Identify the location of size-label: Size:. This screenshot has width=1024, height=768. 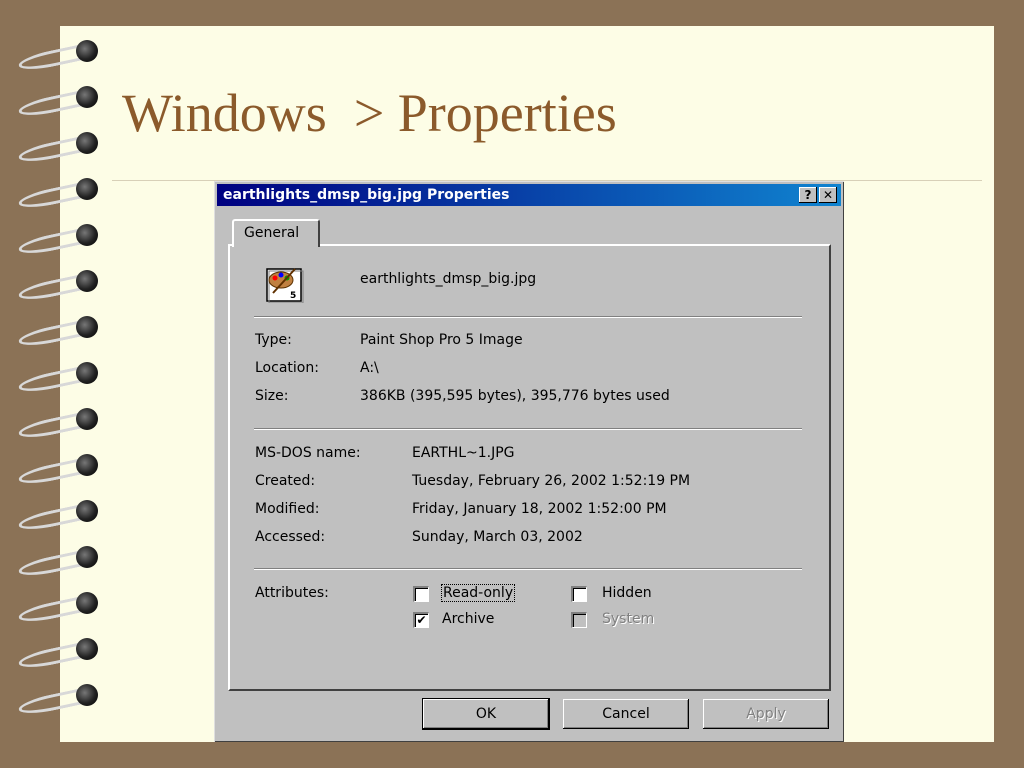
(272, 396).